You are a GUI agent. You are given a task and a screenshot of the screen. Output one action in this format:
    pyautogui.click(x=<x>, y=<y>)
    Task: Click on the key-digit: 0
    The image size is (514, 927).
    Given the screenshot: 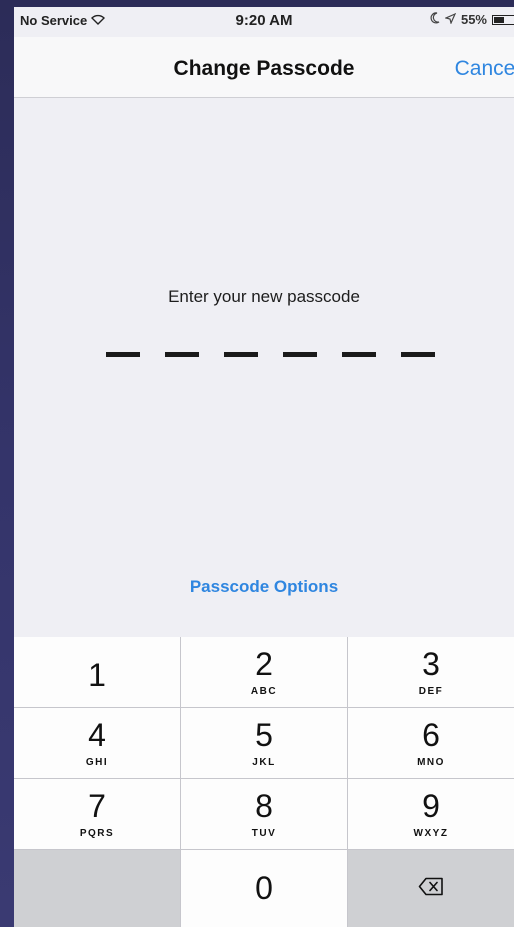 What is the action you would take?
    pyautogui.click(x=264, y=888)
    